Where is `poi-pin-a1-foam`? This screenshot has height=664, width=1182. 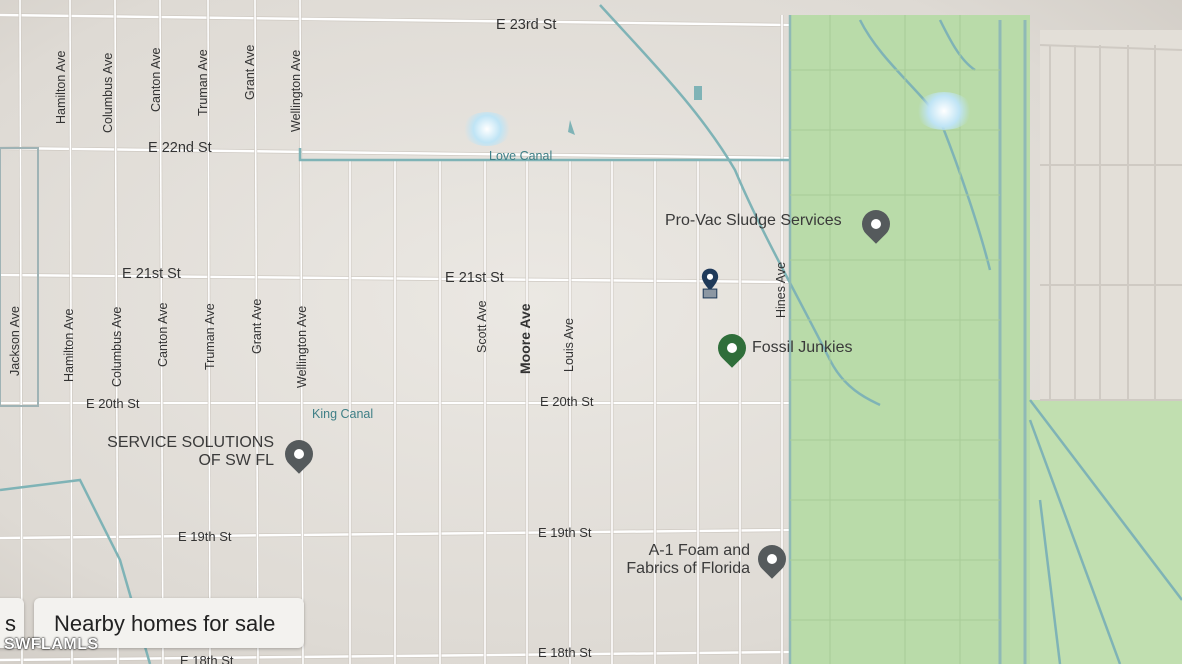 poi-pin-a1-foam is located at coordinates (772, 559).